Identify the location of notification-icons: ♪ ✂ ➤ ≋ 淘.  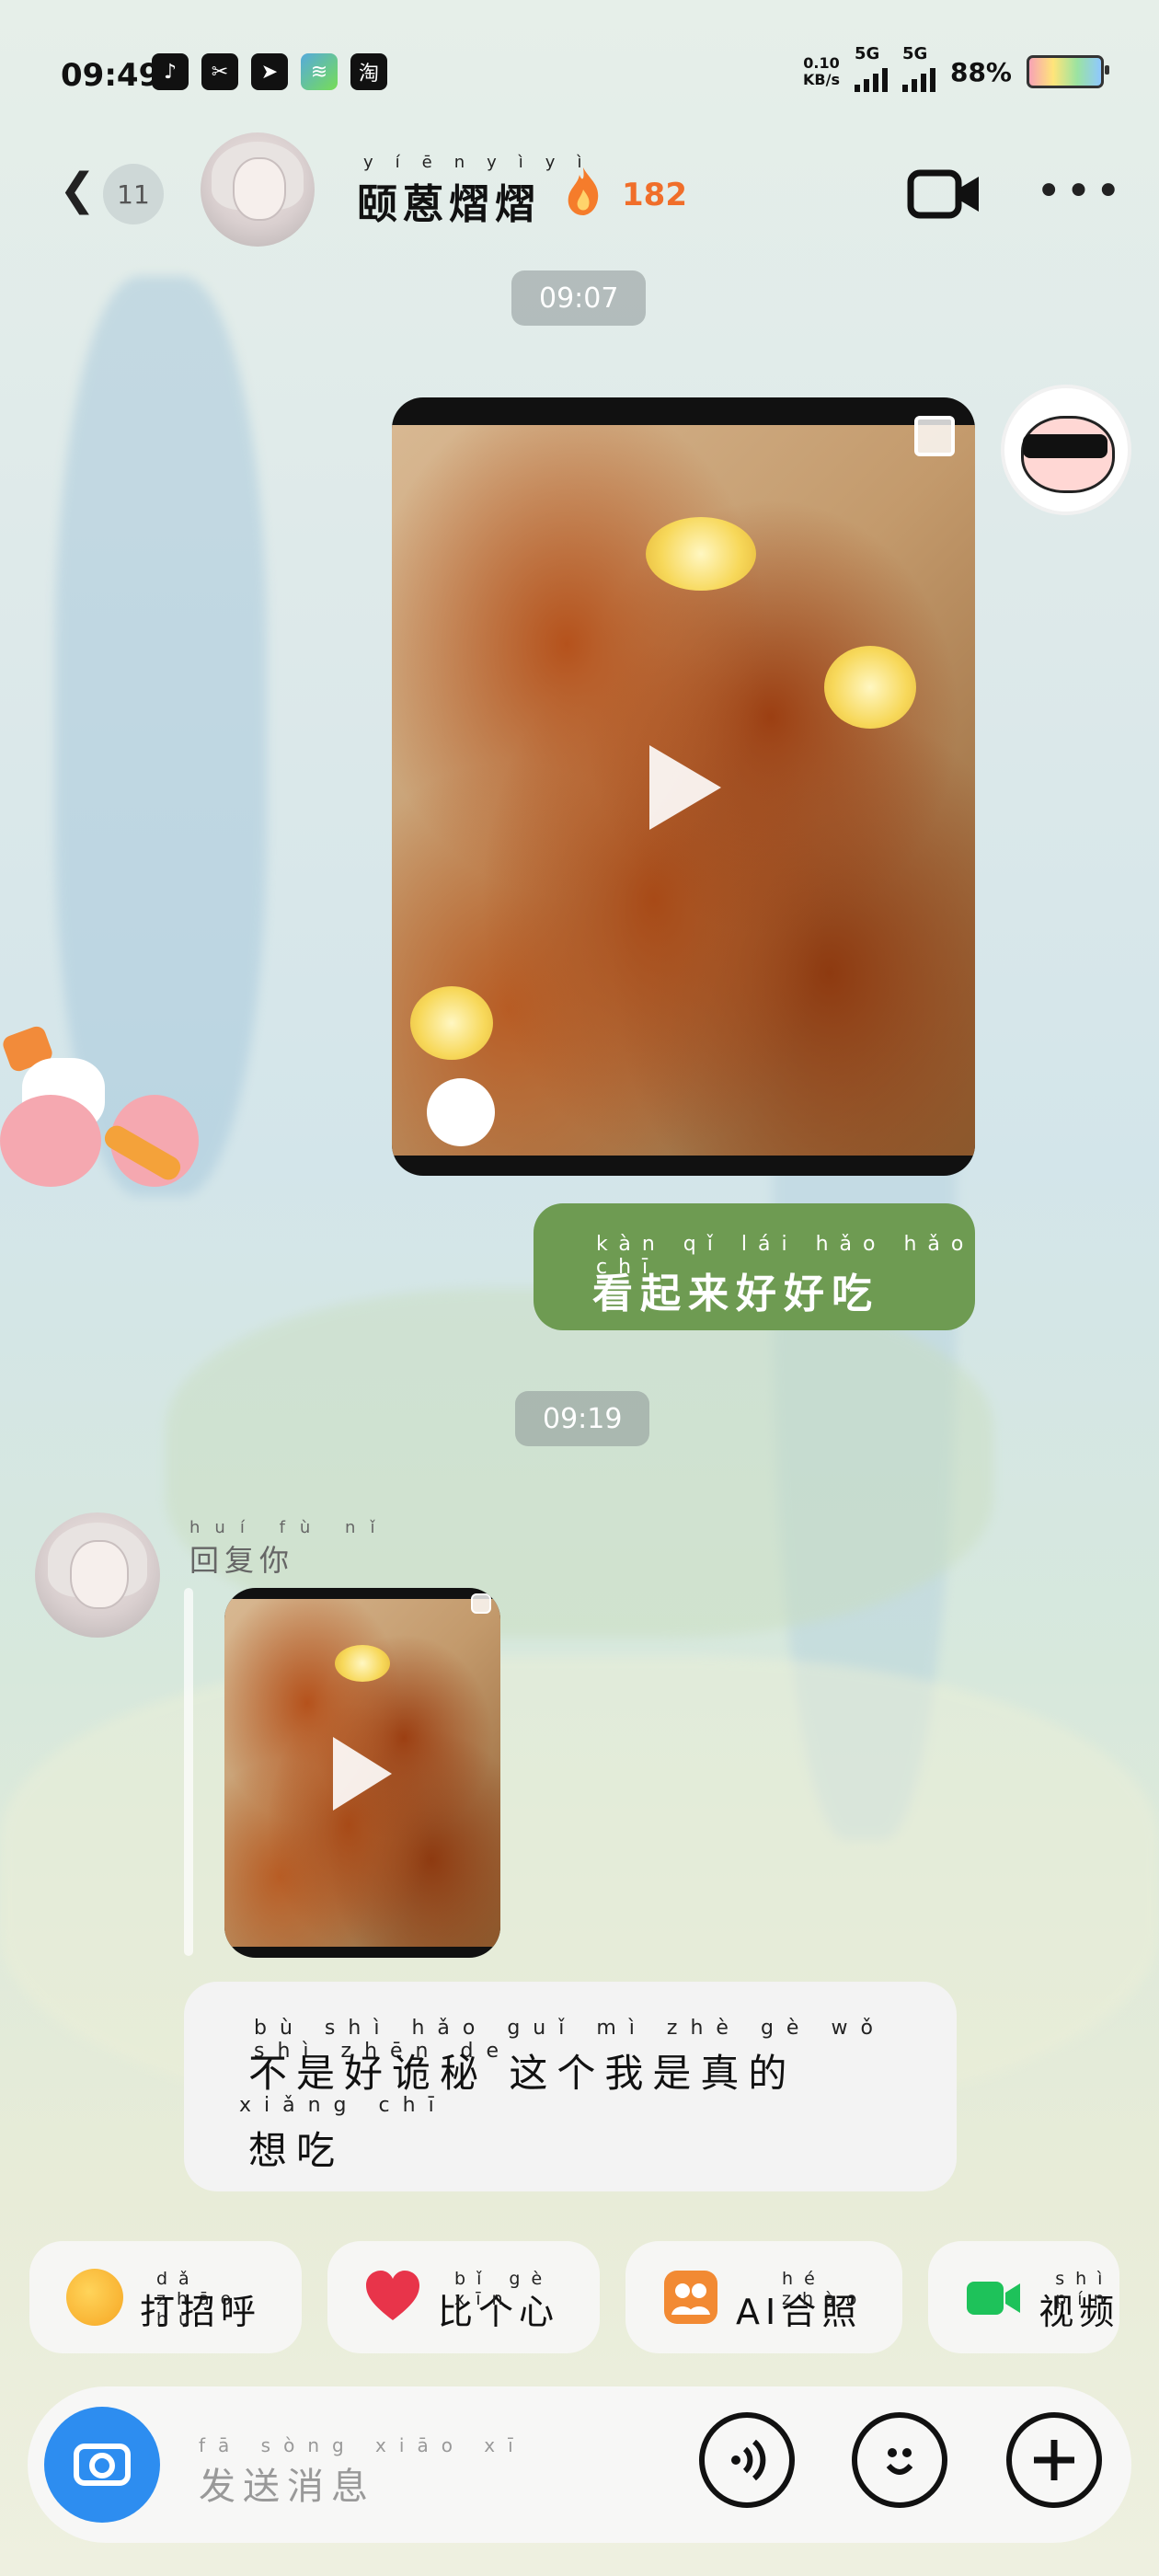
(269, 71).